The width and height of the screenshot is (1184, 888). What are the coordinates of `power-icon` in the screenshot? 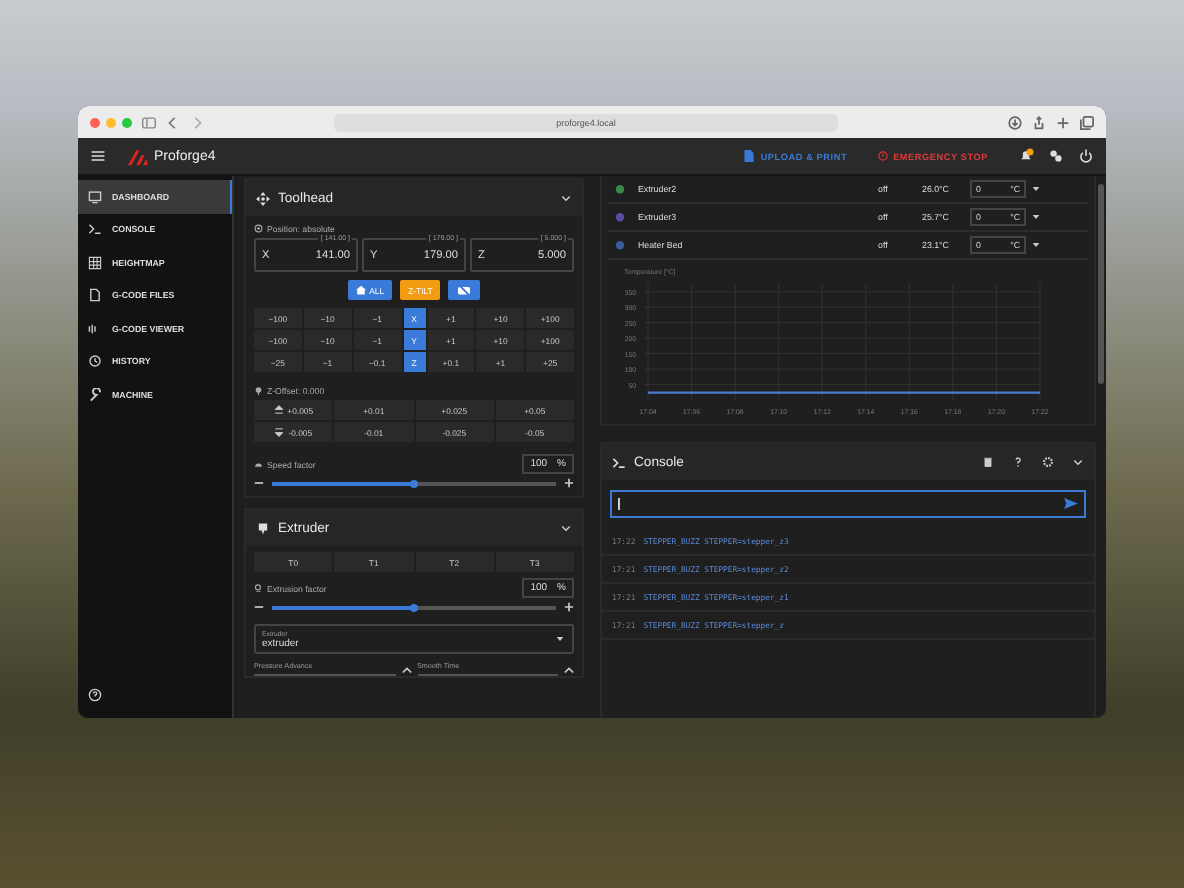 It's located at (1086, 156).